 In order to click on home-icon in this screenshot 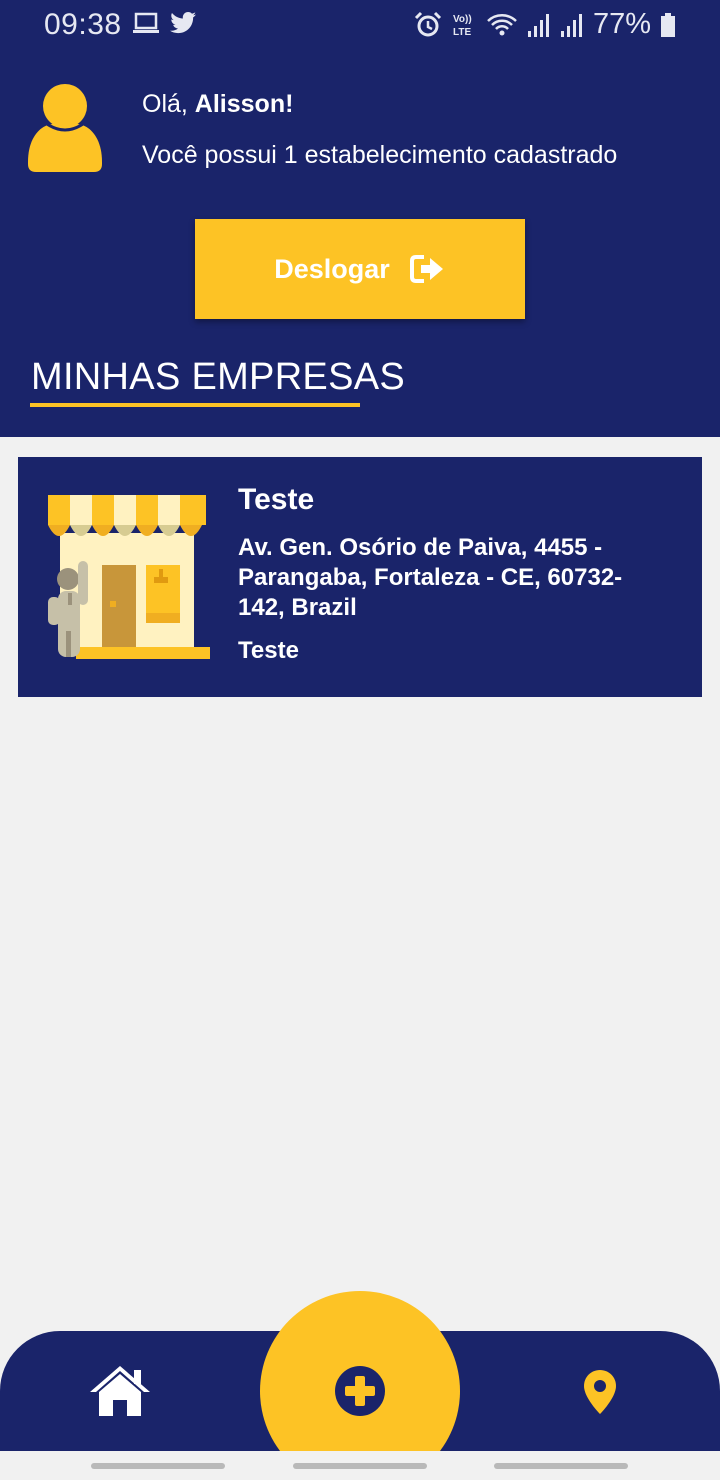, I will do `click(120, 1390)`.